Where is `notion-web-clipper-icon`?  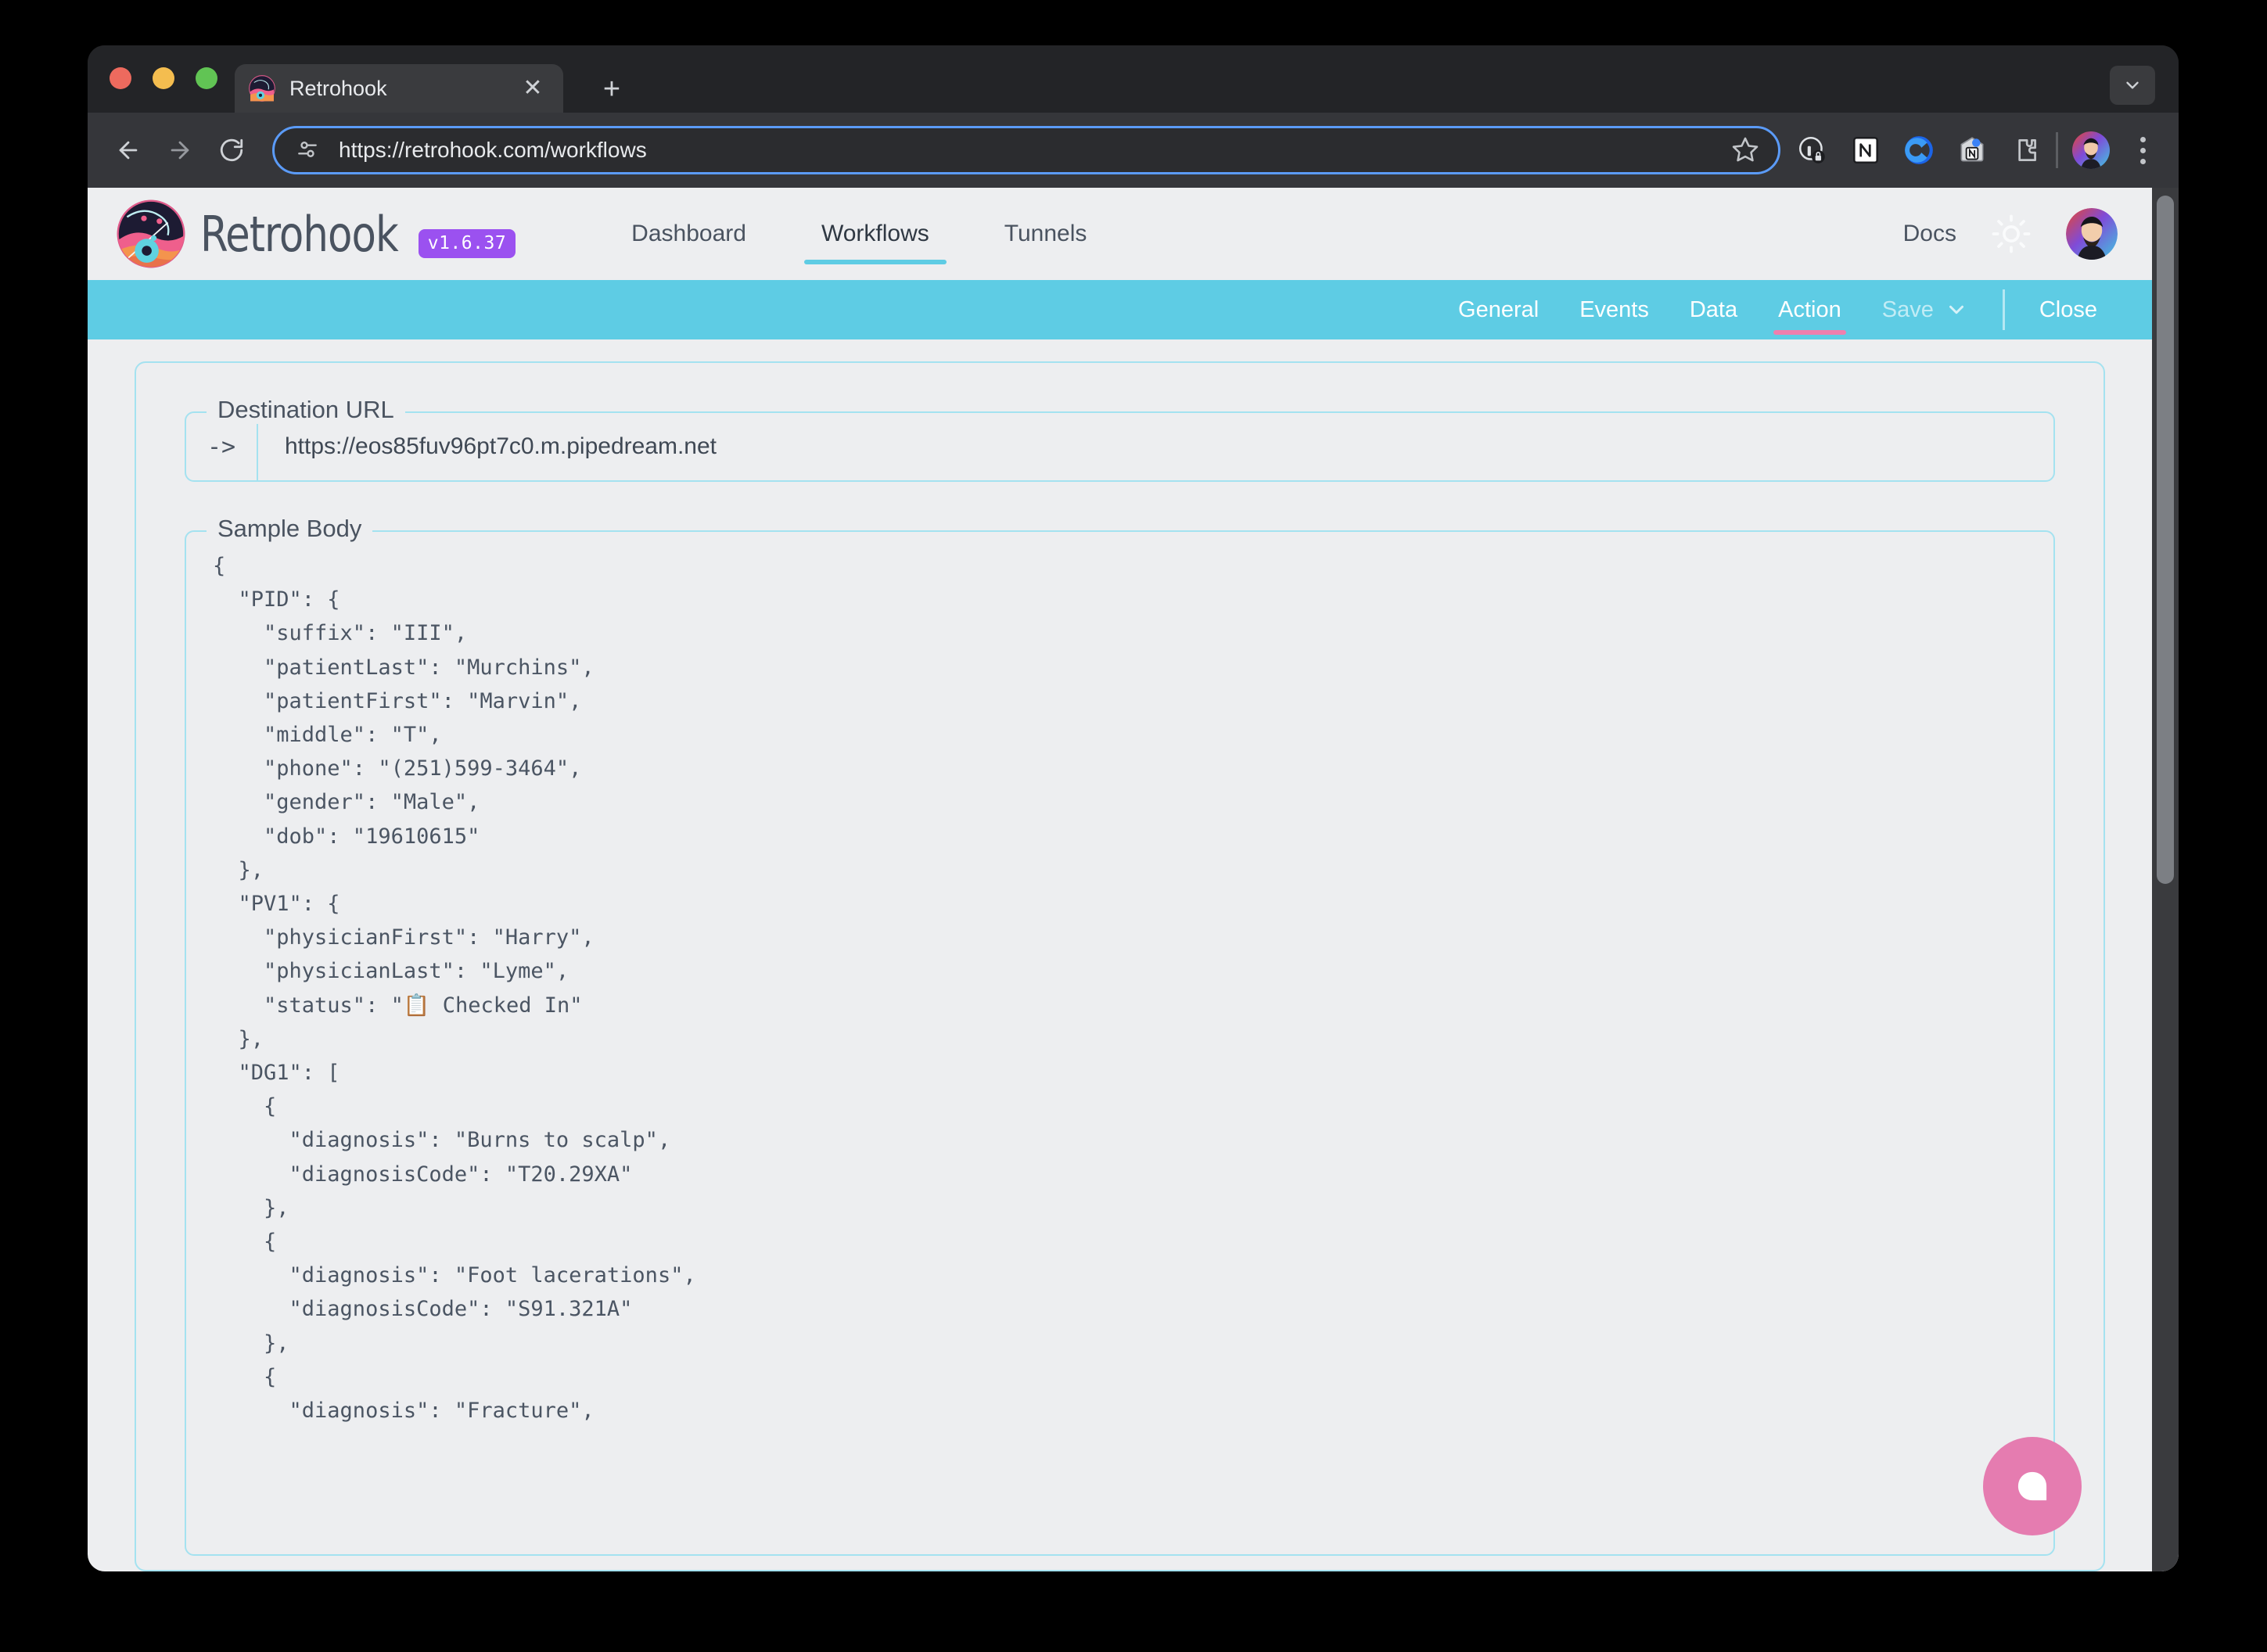 notion-web-clipper-icon is located at coordinates (1972, 150).